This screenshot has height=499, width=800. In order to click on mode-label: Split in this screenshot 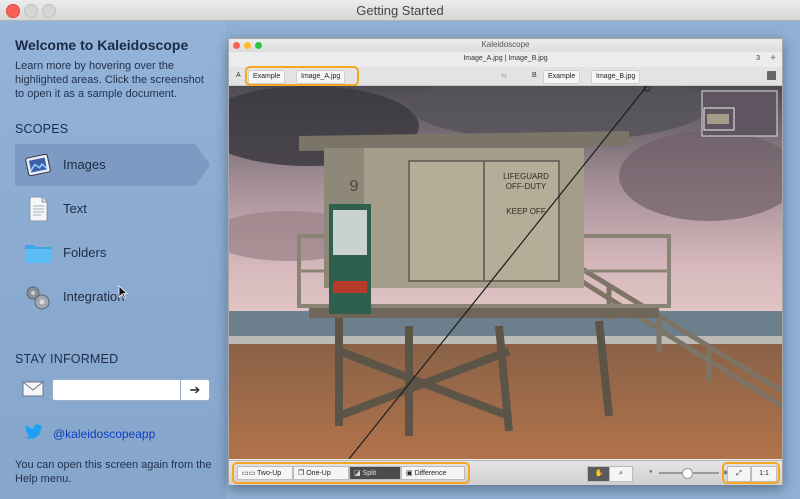, I will do `click(369, 473)`.